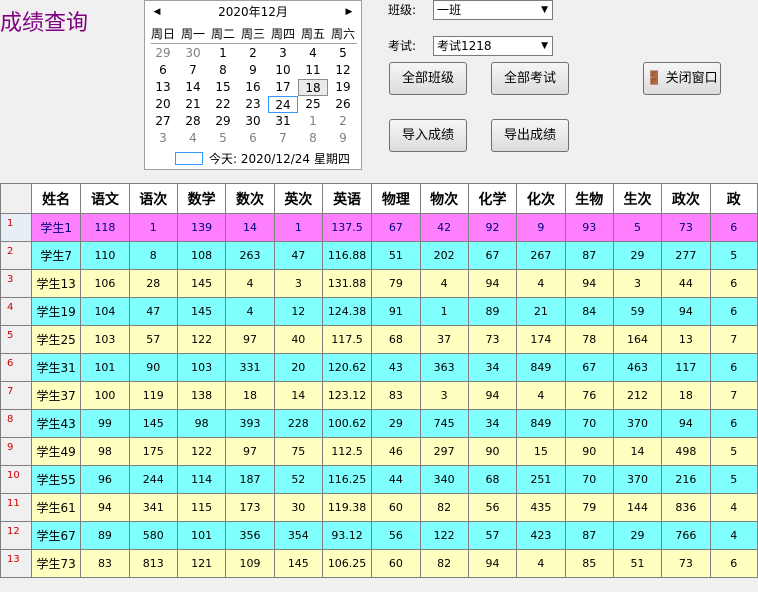 This screenshot has width=758, height=592. I want to click on student-name-cell: 学生37, so click(56, 395).